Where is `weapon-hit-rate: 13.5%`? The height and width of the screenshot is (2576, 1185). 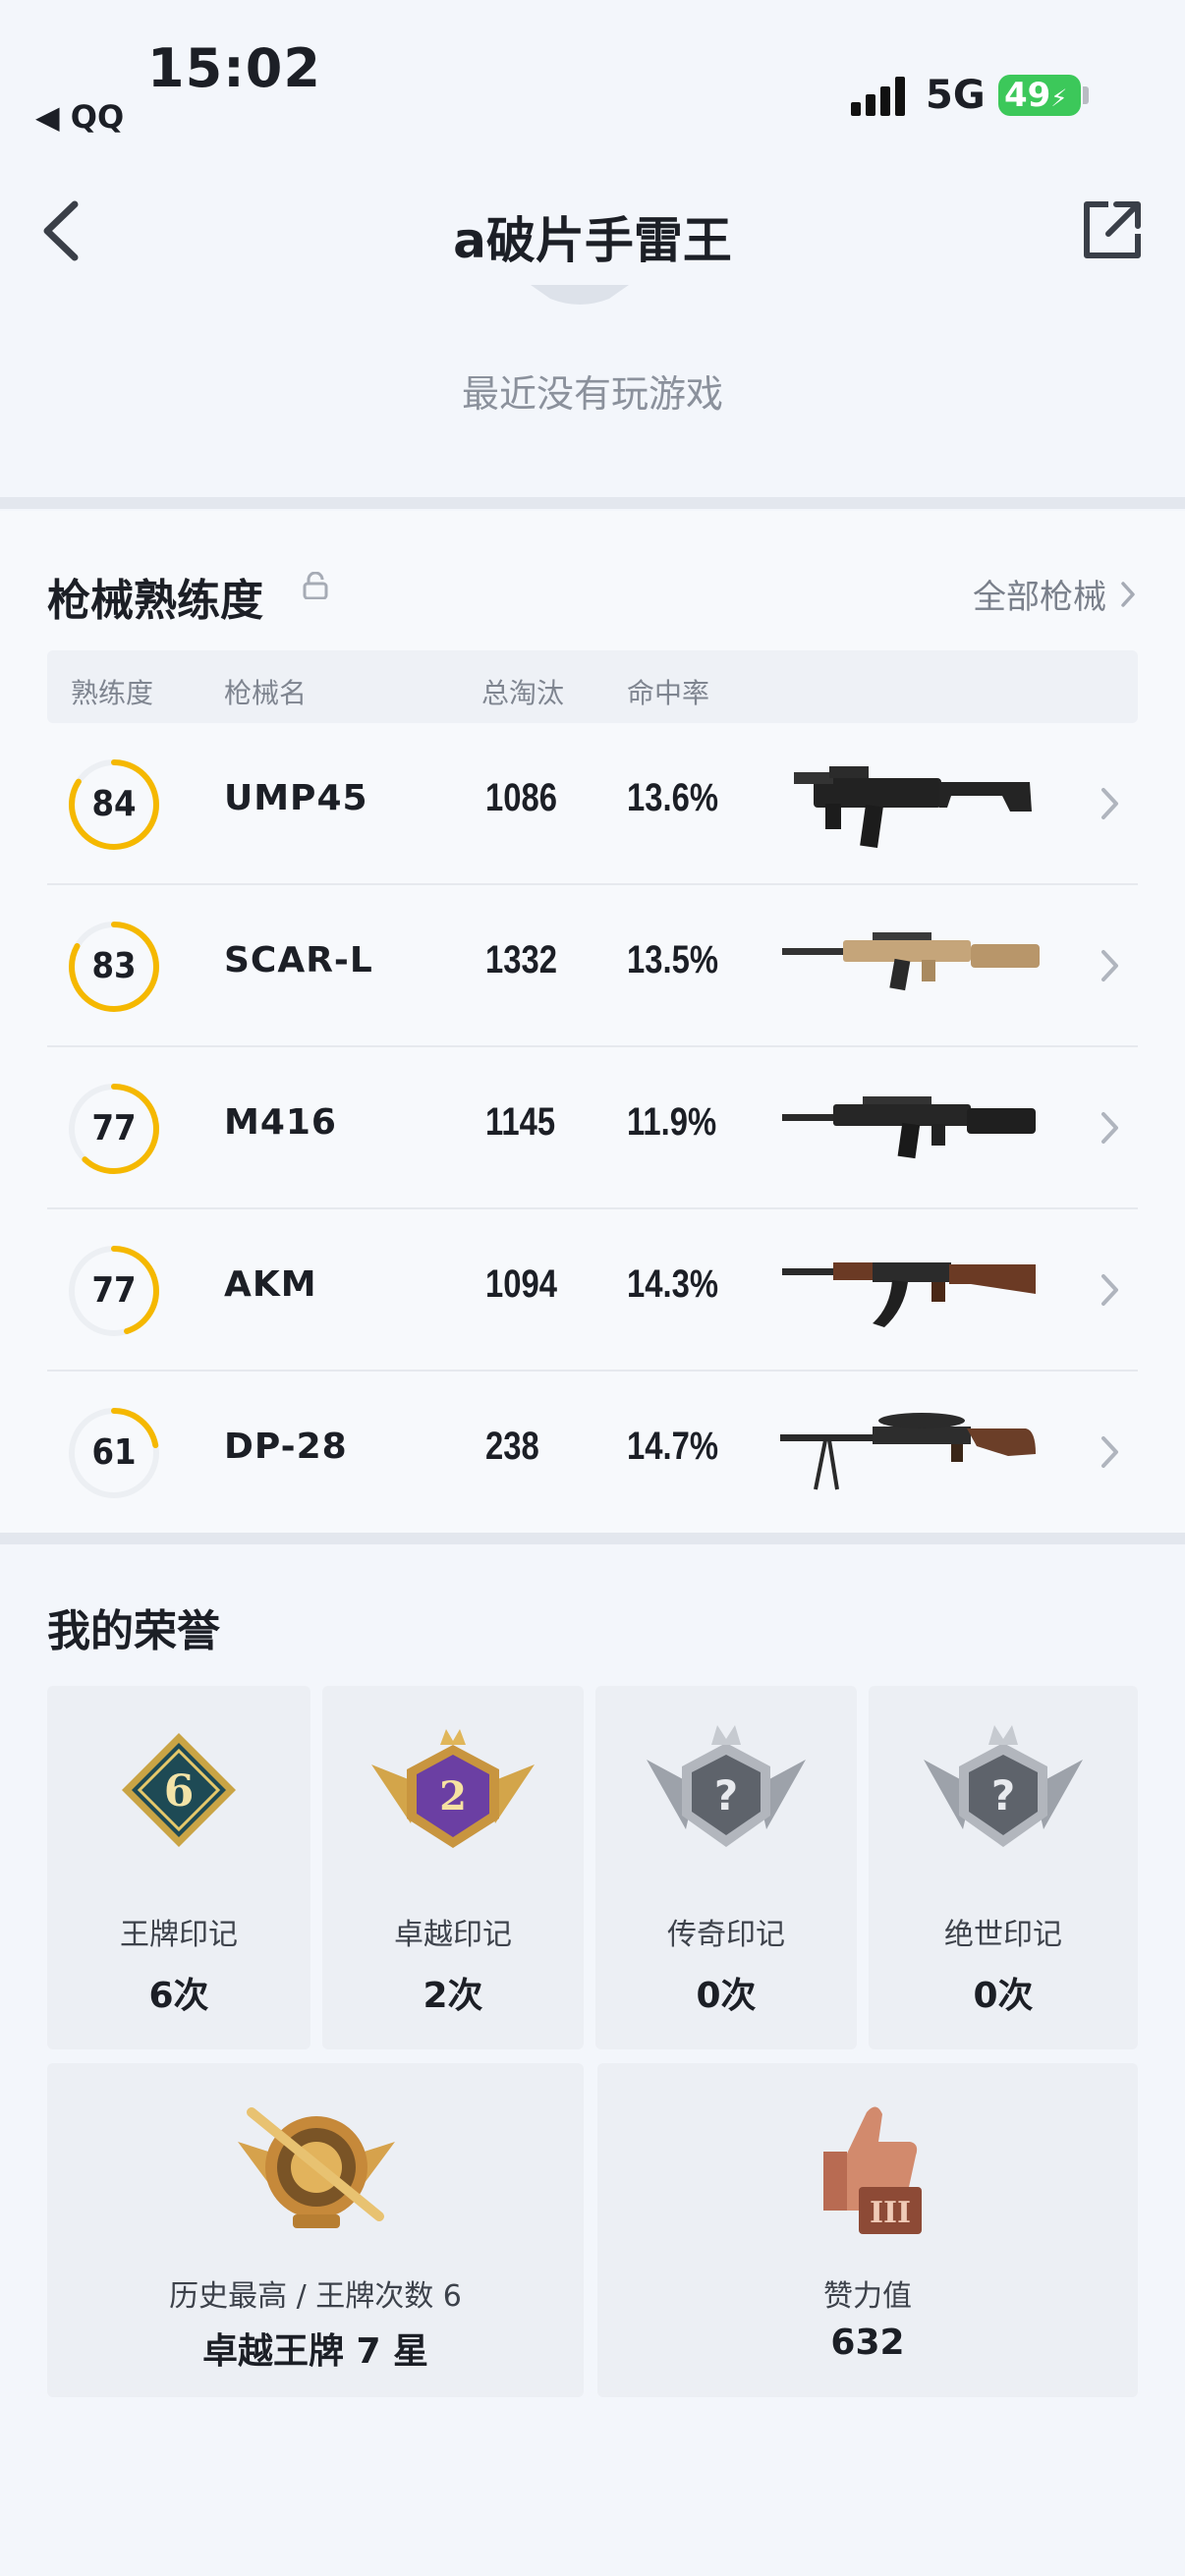
weapon-hit-rate: 13.5% is located at coordinates (673, 959).